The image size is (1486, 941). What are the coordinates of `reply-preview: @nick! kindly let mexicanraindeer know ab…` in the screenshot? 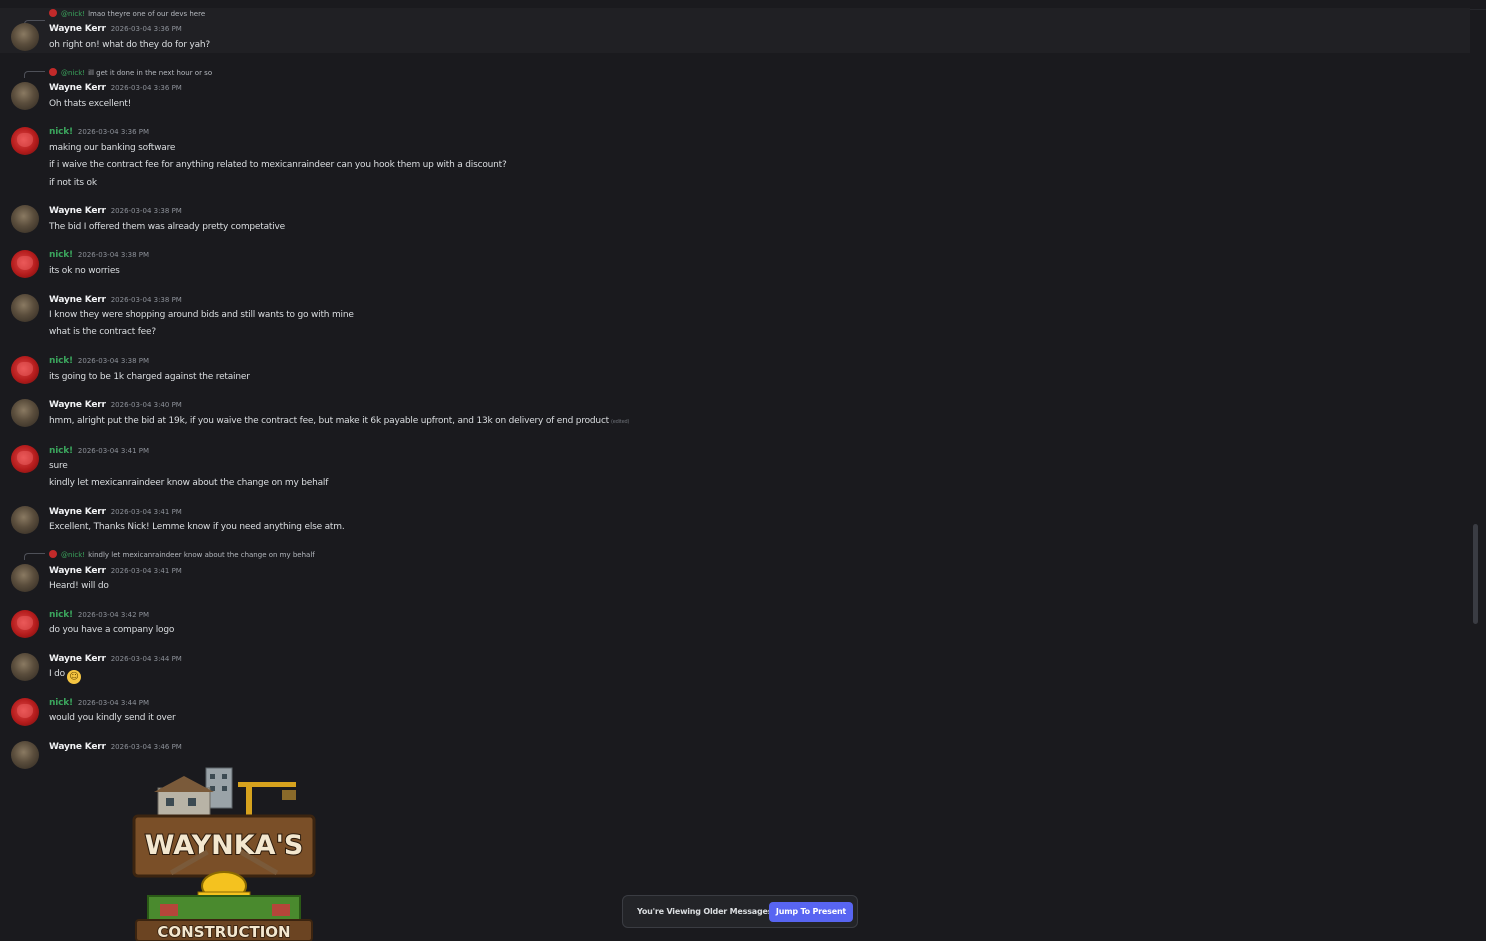 It's located at (182, 555).